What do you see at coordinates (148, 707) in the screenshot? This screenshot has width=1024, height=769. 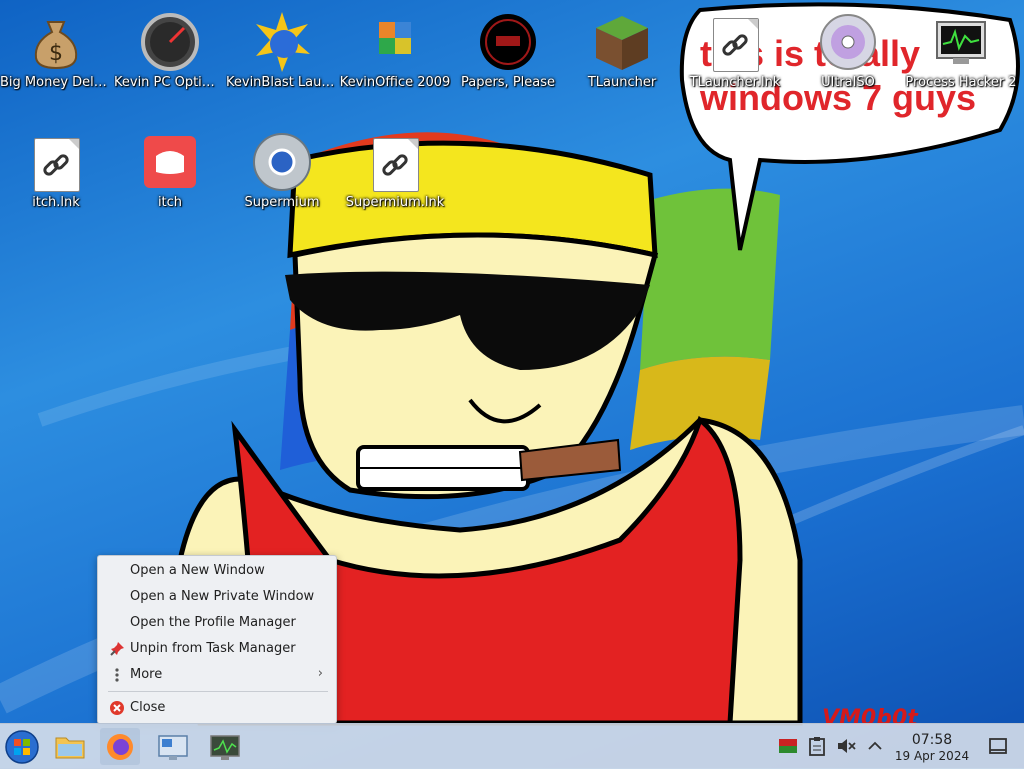 I see `menu-item-label: Close` at bounding box center [148, 707].